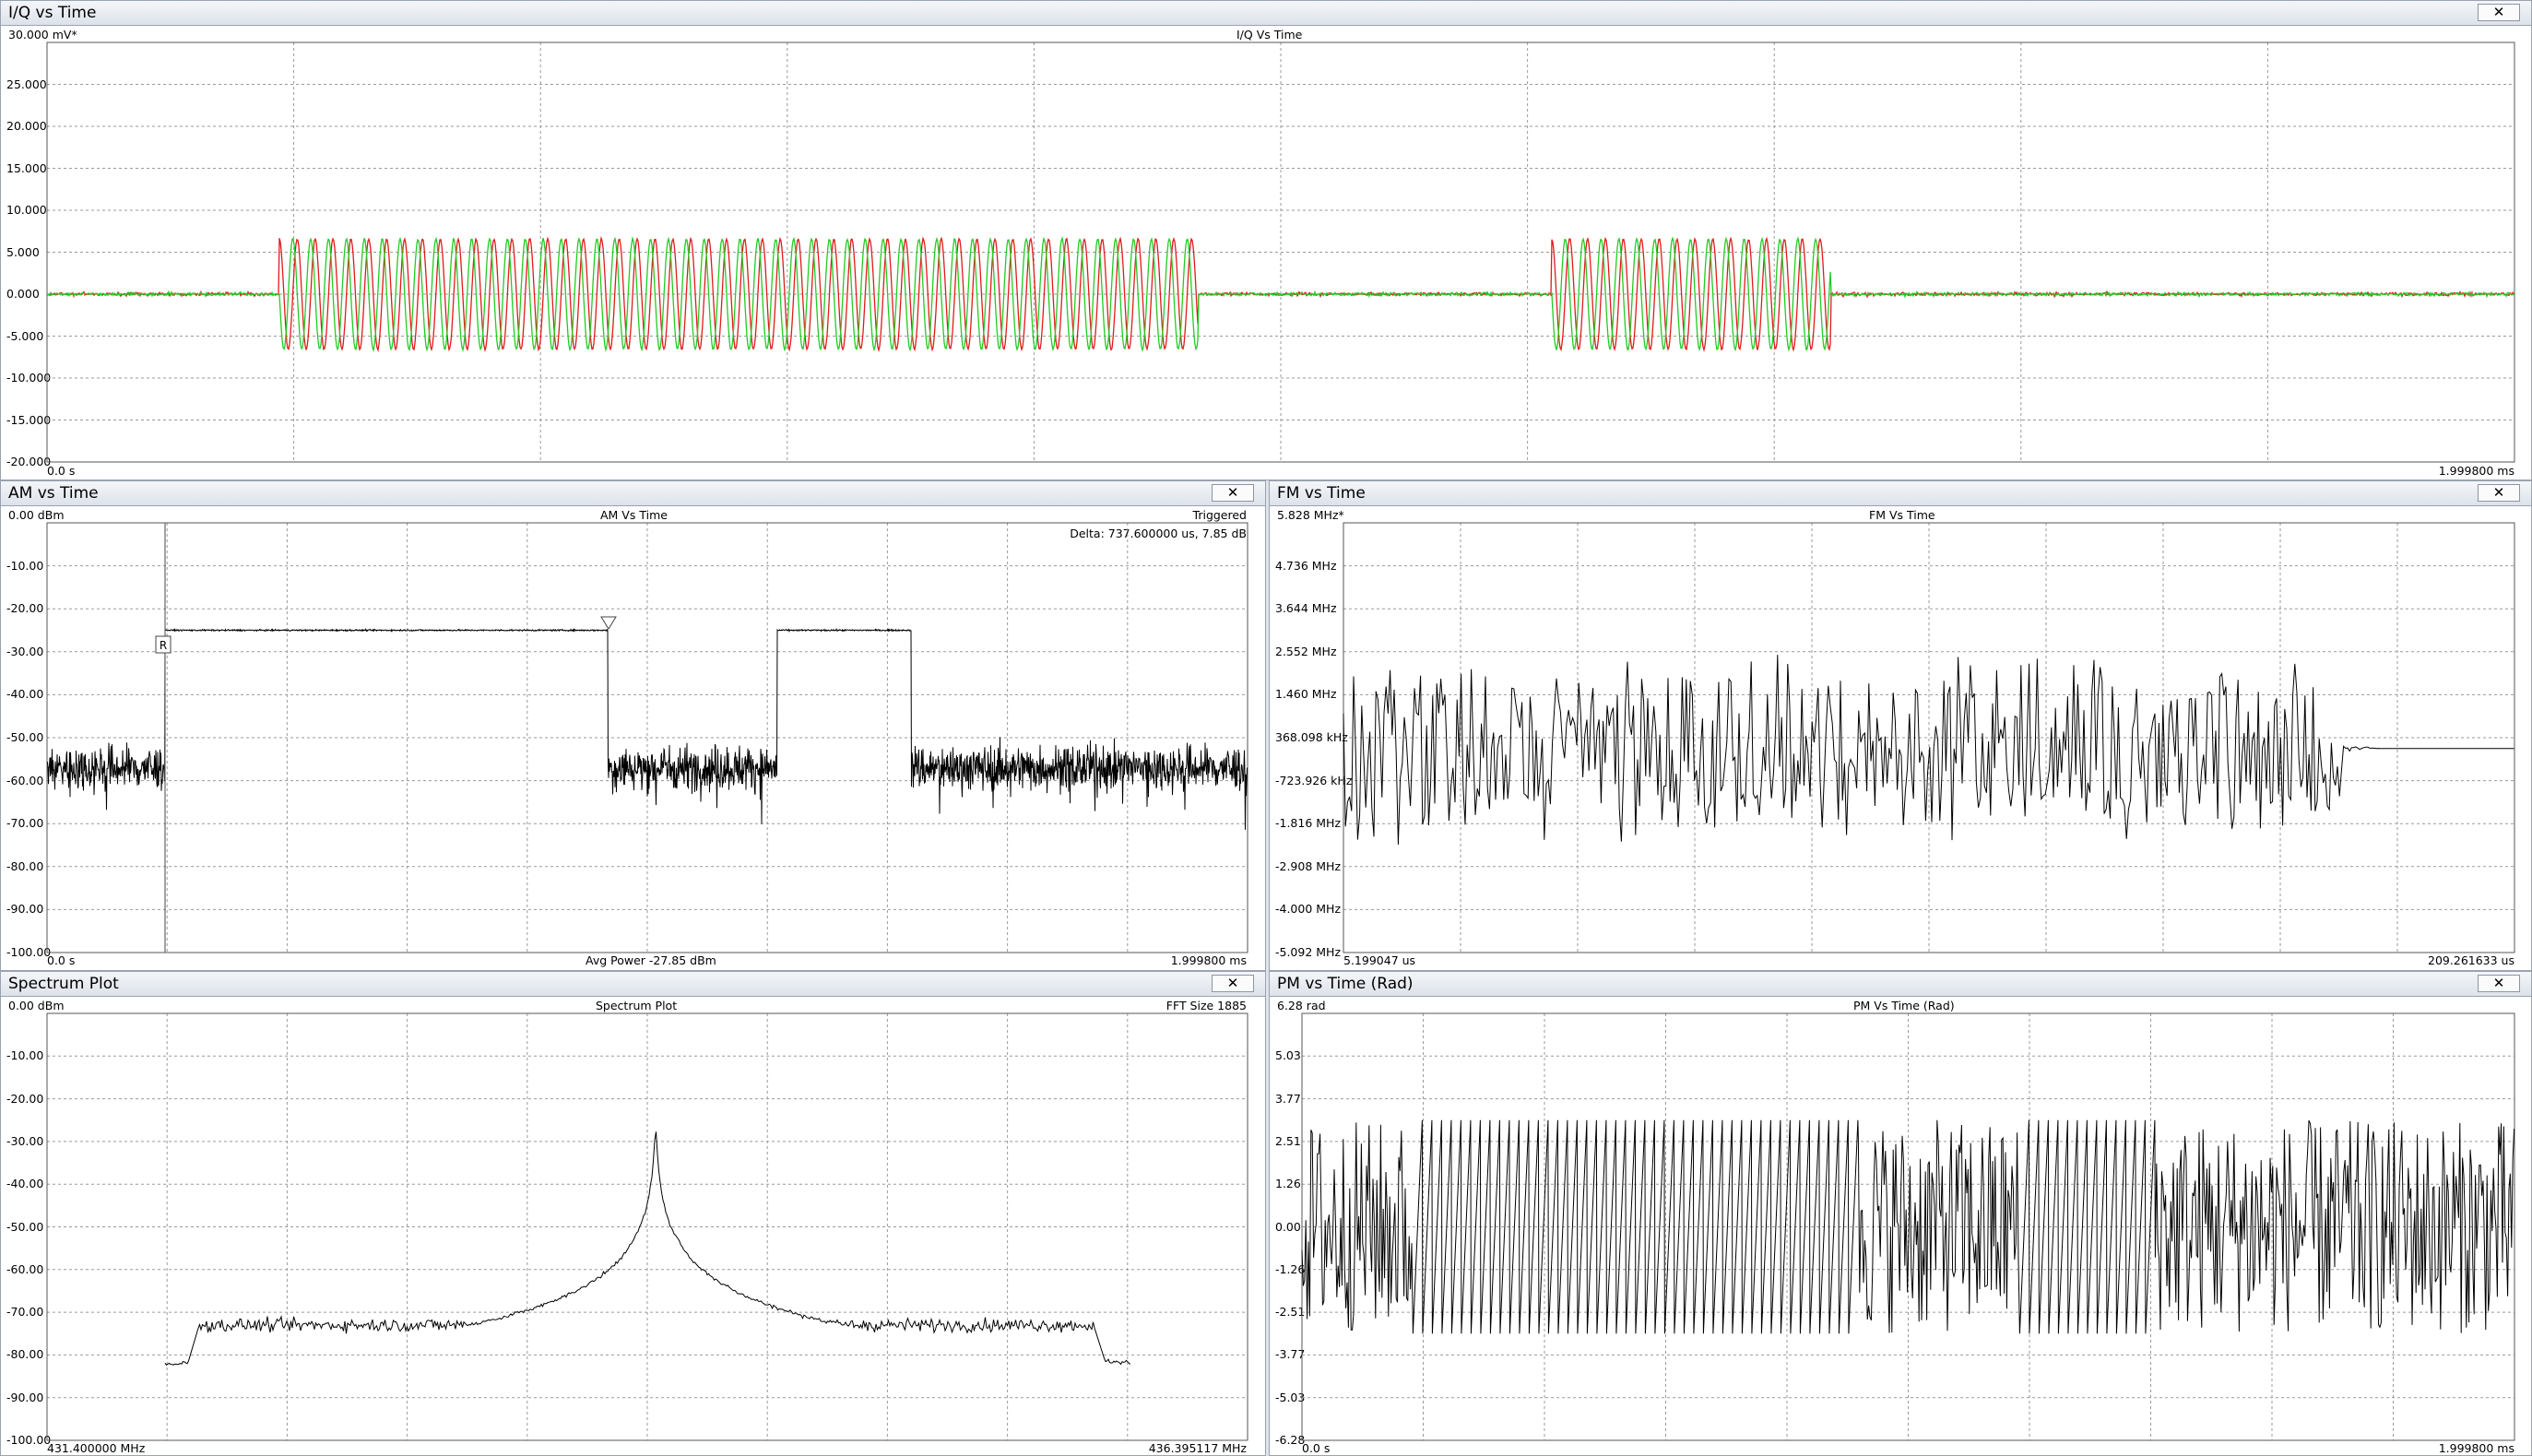 This screenshot has width=2532, height=1456. I want to click on x-axis-start-label: 5.199047 us, so click(1379, 960).